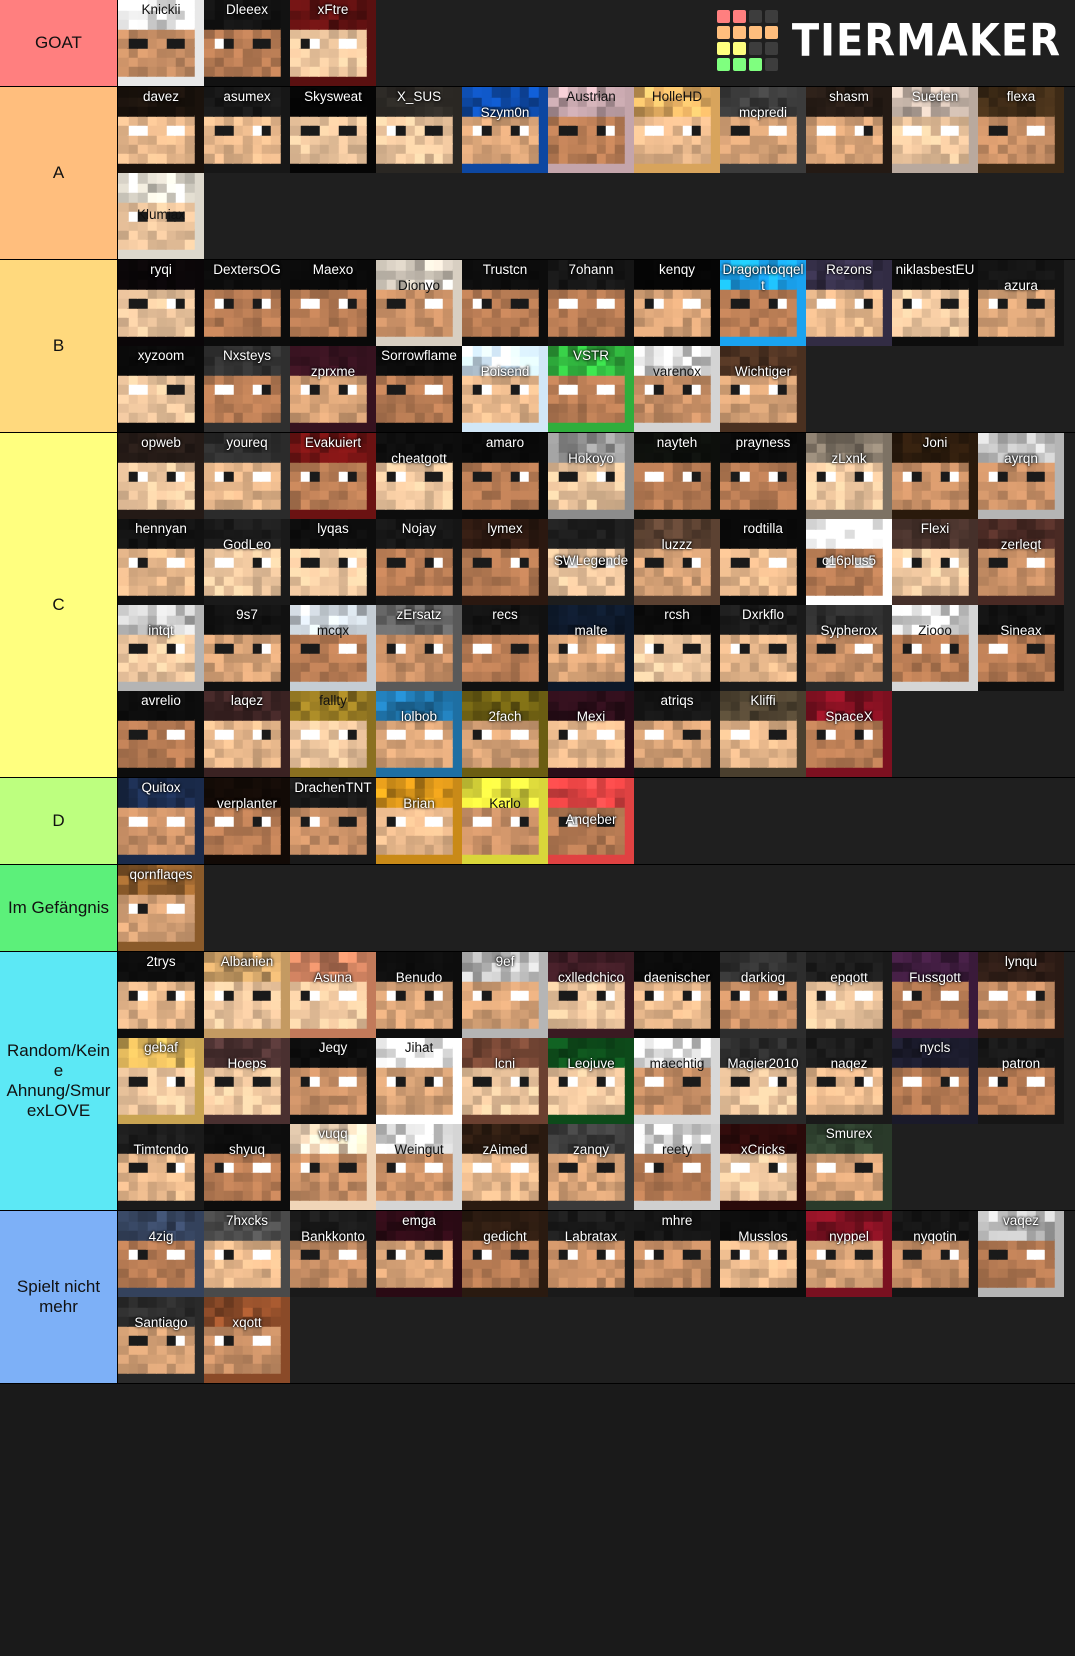 This screenshot has width=1075, height=1656. What do you see at coordinates (849, 1254) in the screenshot?
I see `tier-item: nyppel` at bounding box center [849, 1254].